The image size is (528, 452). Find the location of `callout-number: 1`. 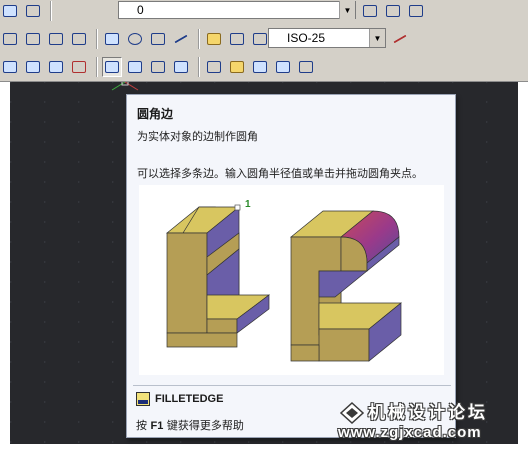

callout-number: 1 is located at coordinates (248, 204).